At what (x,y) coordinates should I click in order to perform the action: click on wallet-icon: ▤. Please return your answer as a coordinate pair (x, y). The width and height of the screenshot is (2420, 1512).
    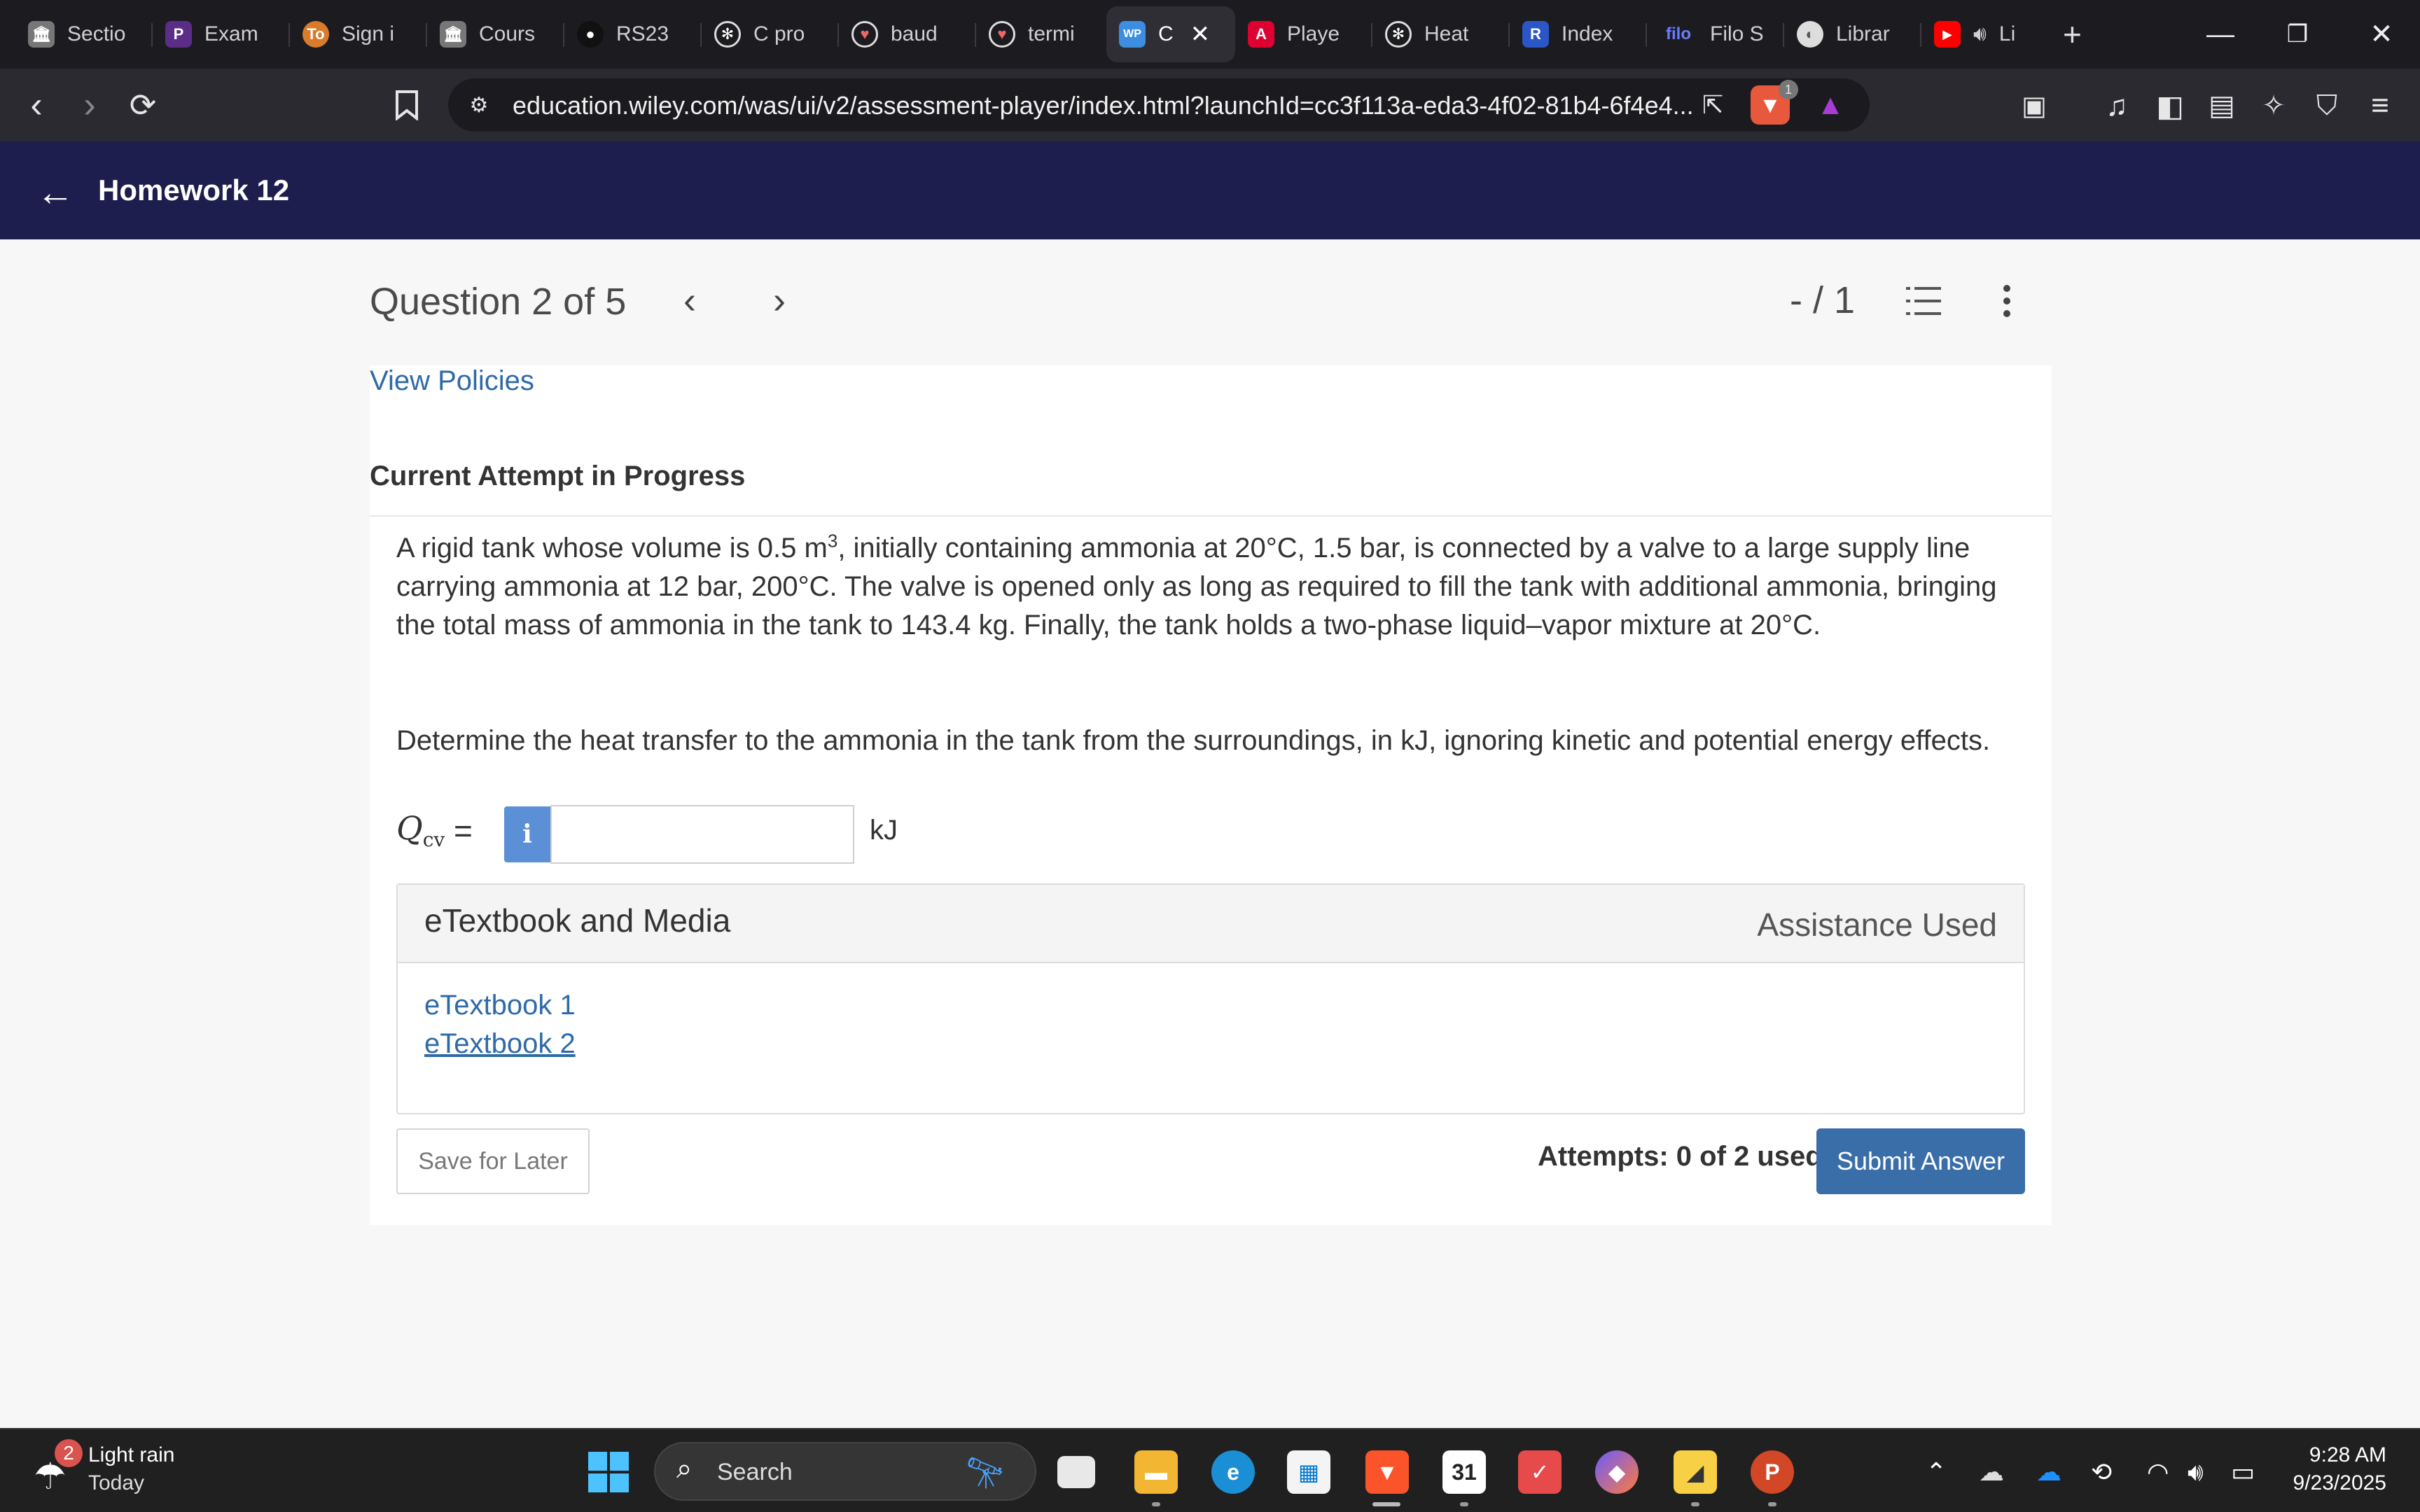
    Looking at the image, I should click on (2221, 105).